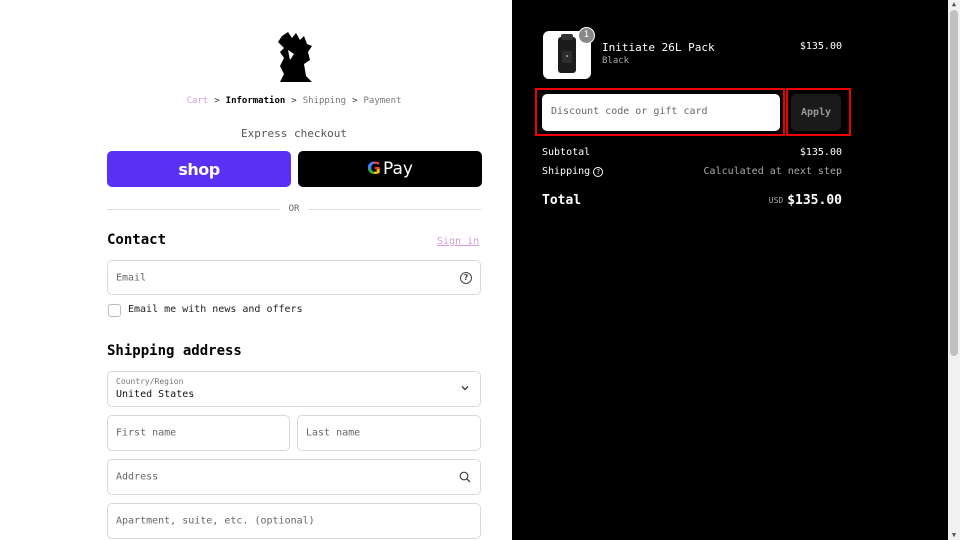 This screenshot has height=540, width=960. What do you see at coordinates (389, 433) in the screenshot?
I see `last-name-field: Last name` at bounding box center [389, 433].